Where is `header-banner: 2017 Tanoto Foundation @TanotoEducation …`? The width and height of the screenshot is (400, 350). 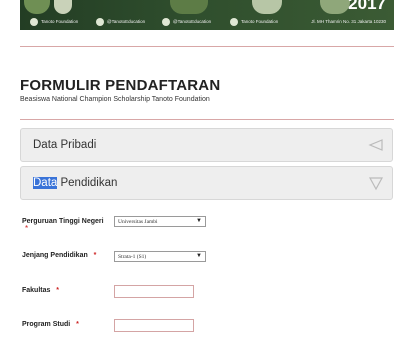
header-banner: 2017 Tanoto Foundation @TanotoEducation … is located at coordinates (207, 15).